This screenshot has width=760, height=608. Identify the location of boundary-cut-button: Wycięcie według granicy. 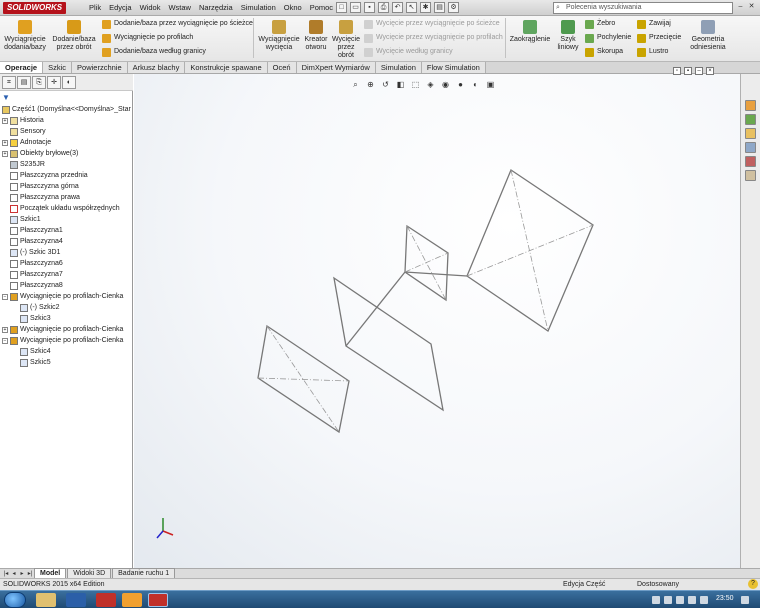
(408, 52).